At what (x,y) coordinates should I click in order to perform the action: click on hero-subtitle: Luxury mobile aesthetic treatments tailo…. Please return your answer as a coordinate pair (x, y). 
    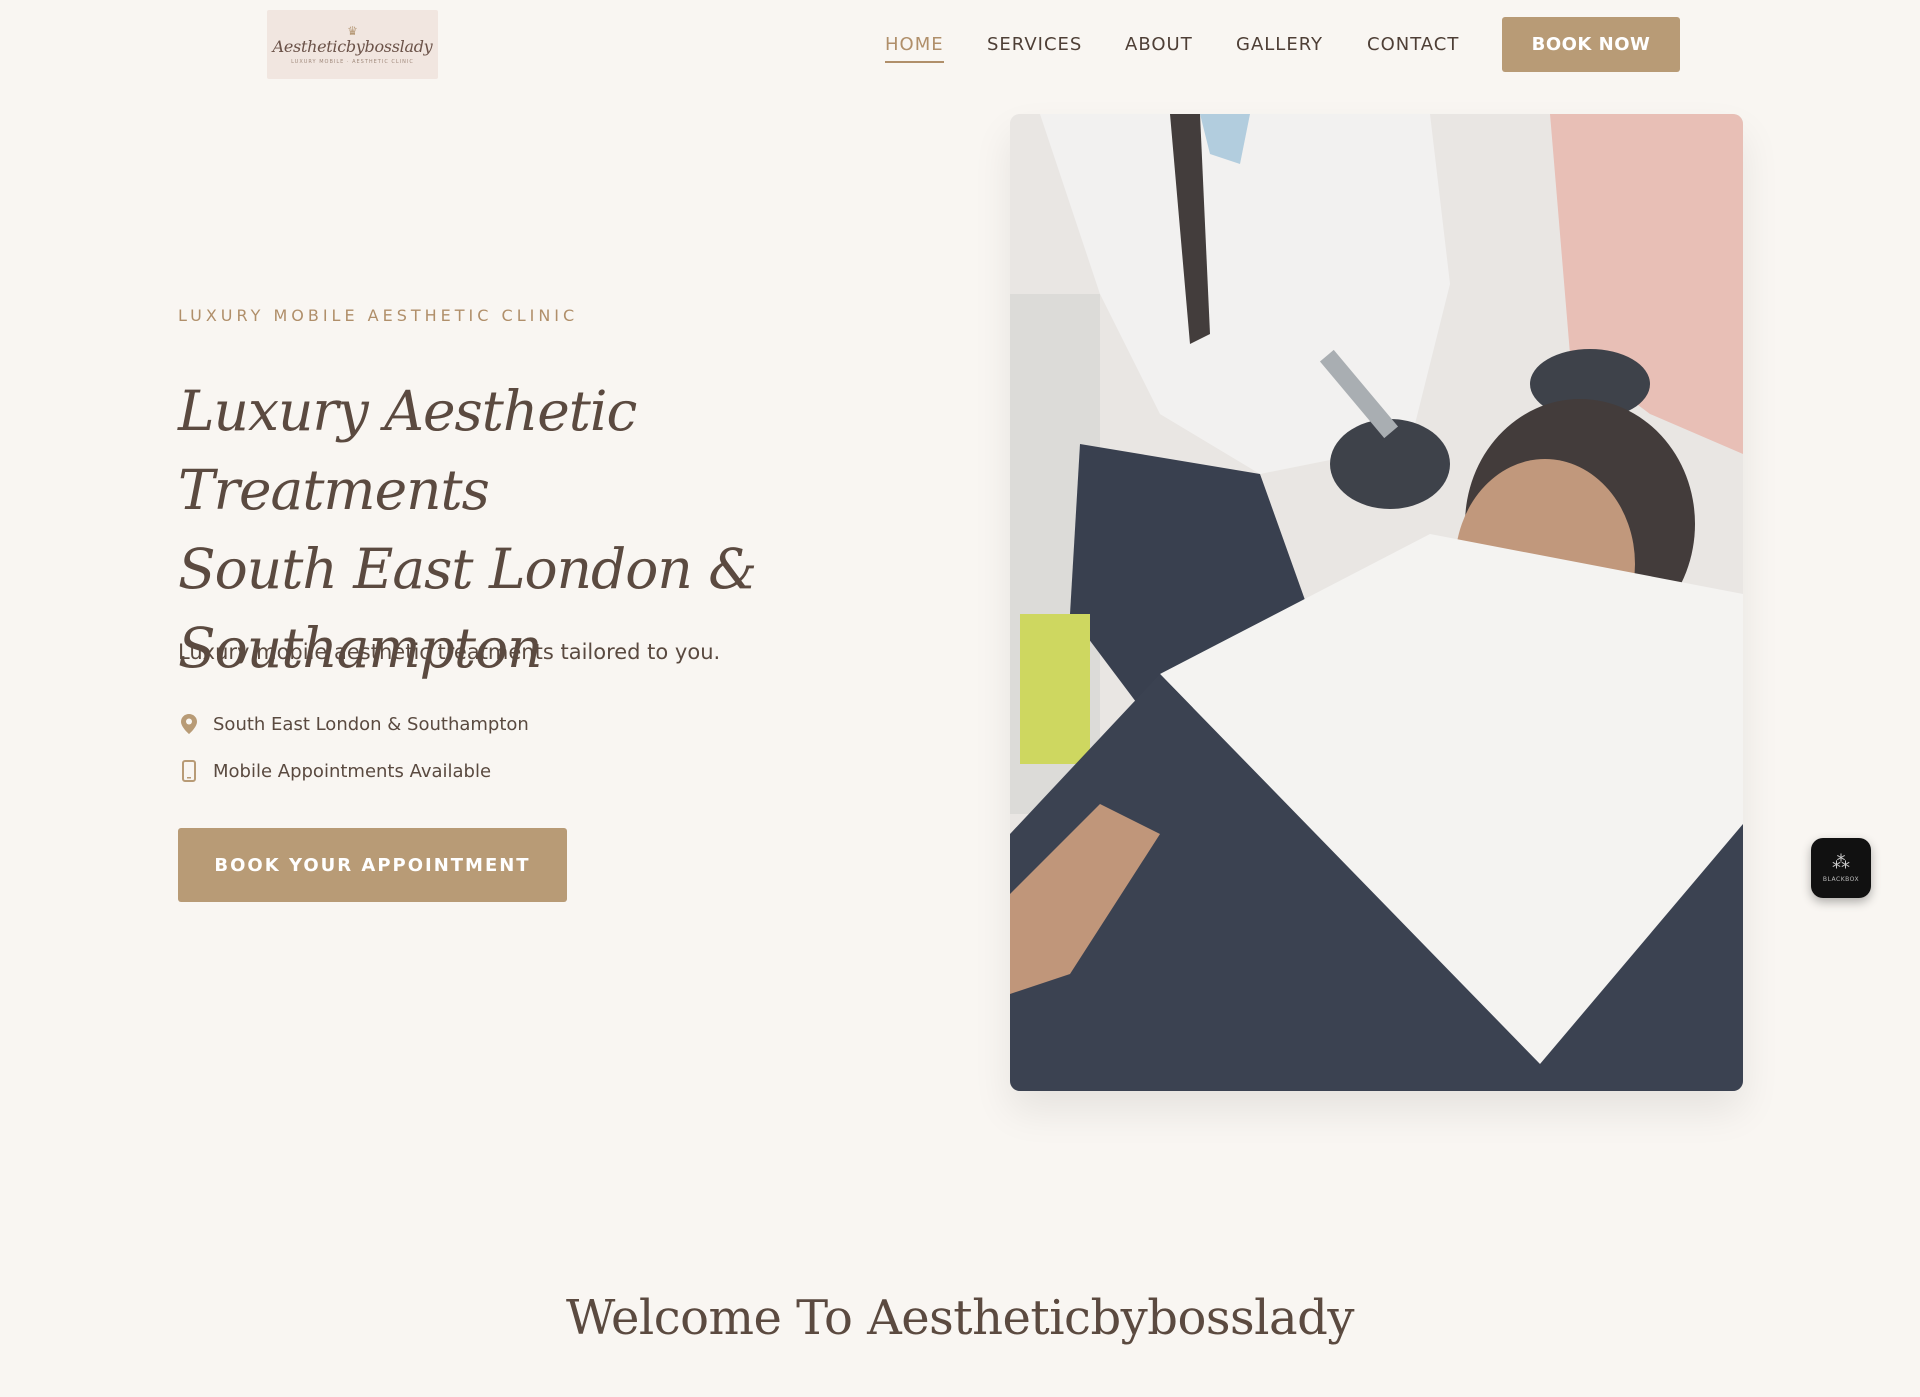
    Looking at the image, I should click on (449, 652).